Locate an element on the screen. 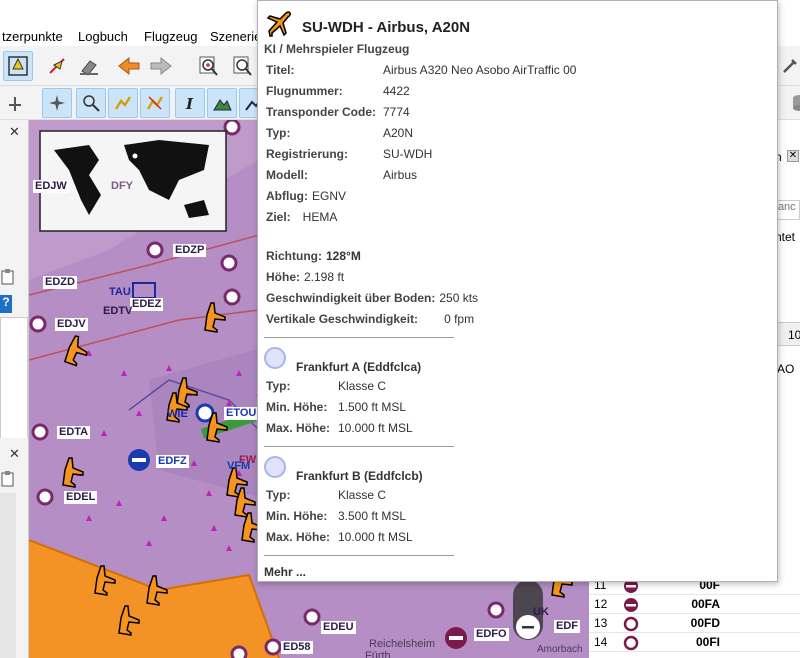 The image size is (800, 658). text-fragment: ntet is located at coordinates (785, 237).